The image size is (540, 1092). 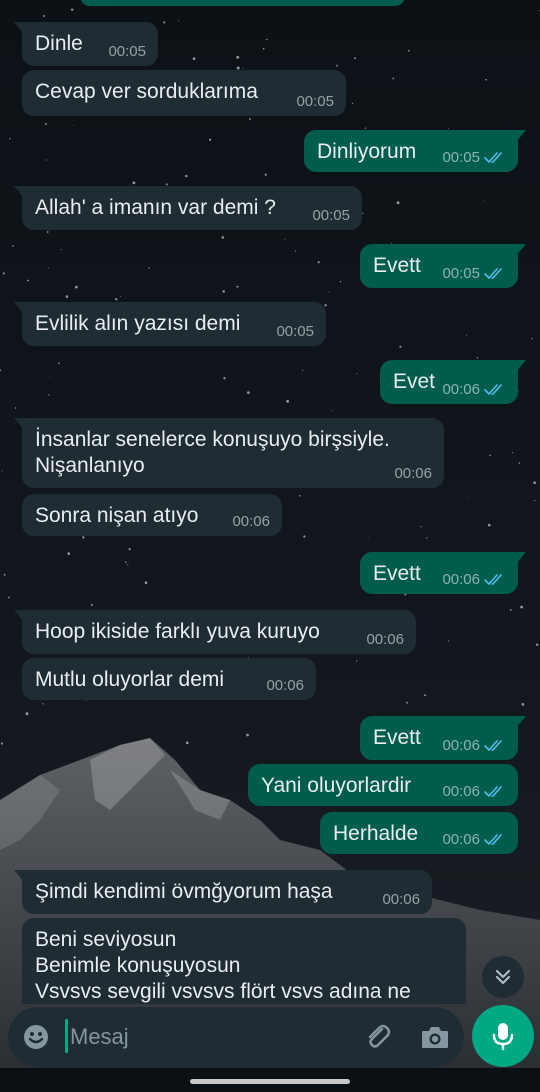 What do you see at coordinates (36, 1037) in the screenshot?
I see `emoji-icon` at bounding box center [36, 1037].